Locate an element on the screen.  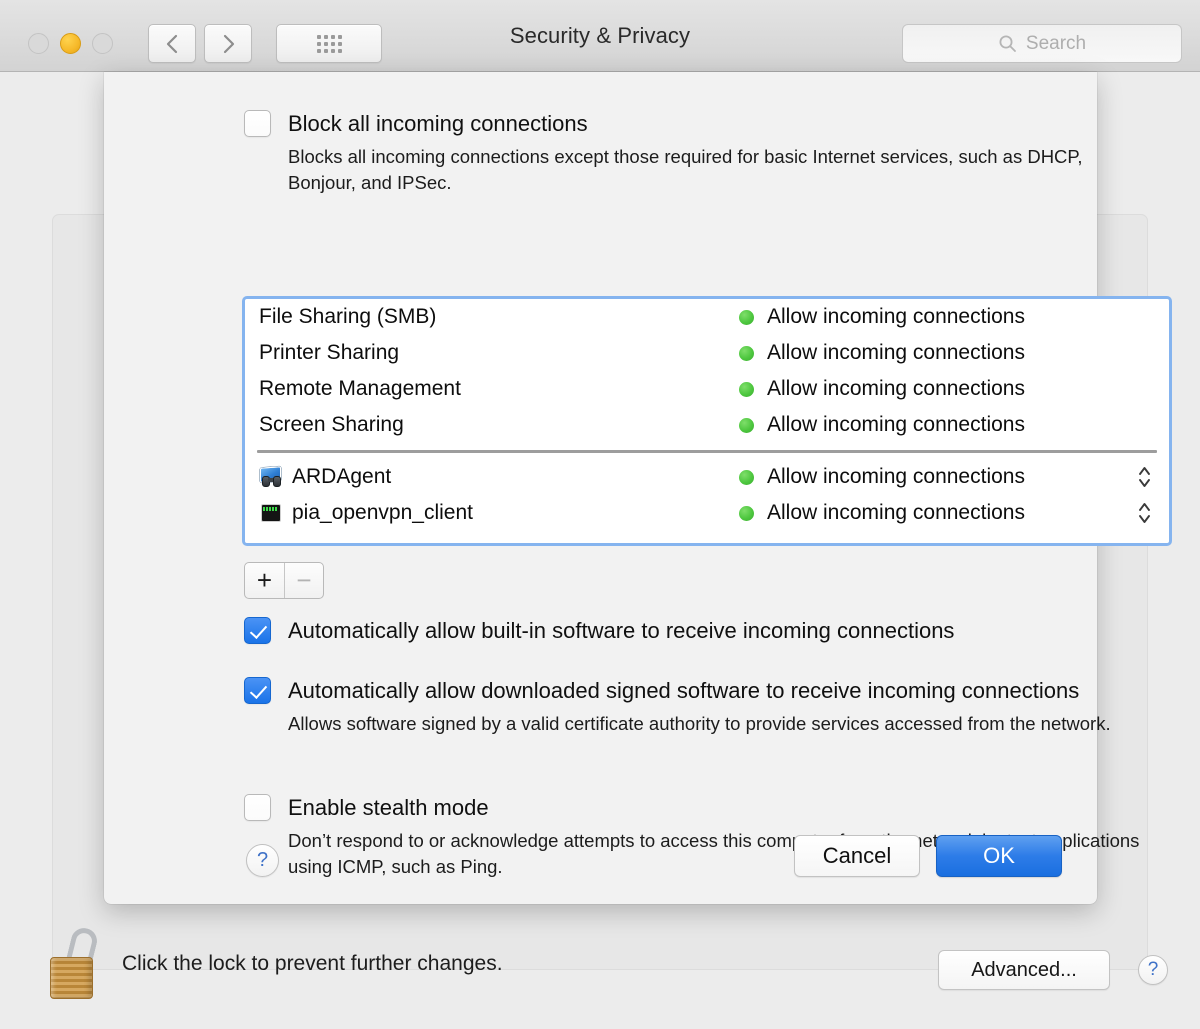
show-all-button is located at coordinates (329, 43).